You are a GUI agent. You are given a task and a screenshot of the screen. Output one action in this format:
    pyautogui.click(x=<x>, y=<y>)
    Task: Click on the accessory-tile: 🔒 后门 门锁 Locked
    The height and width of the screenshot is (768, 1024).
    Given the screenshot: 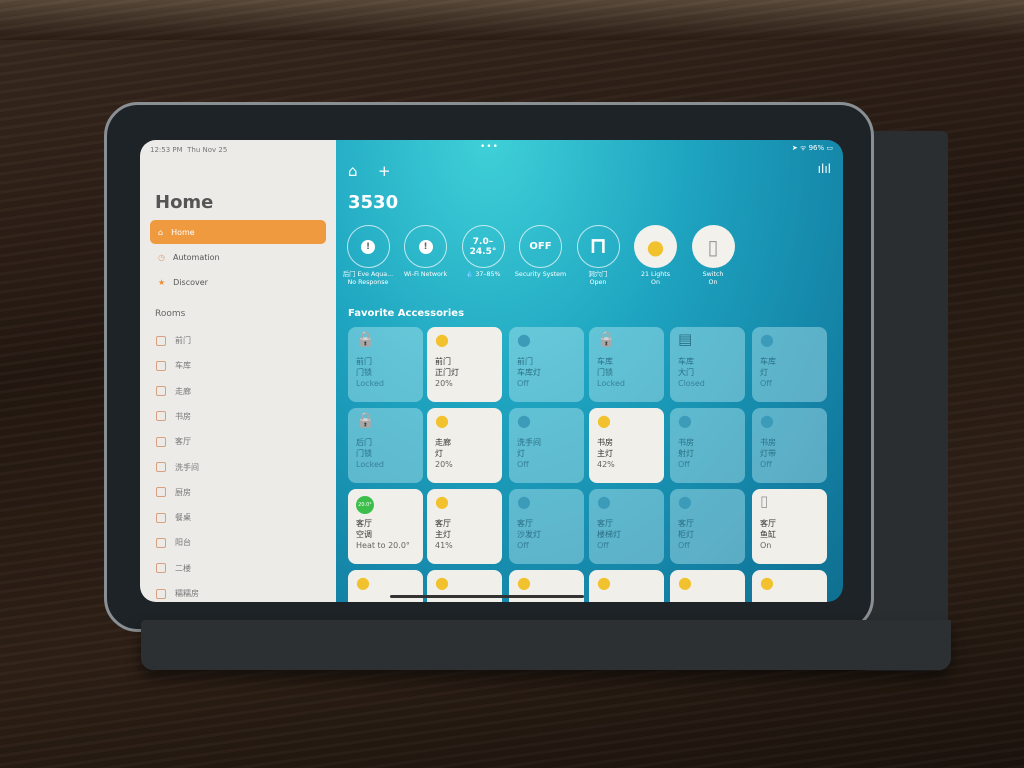 What is the action you would take?
    pyautogui.click(x=385, y=445)
    